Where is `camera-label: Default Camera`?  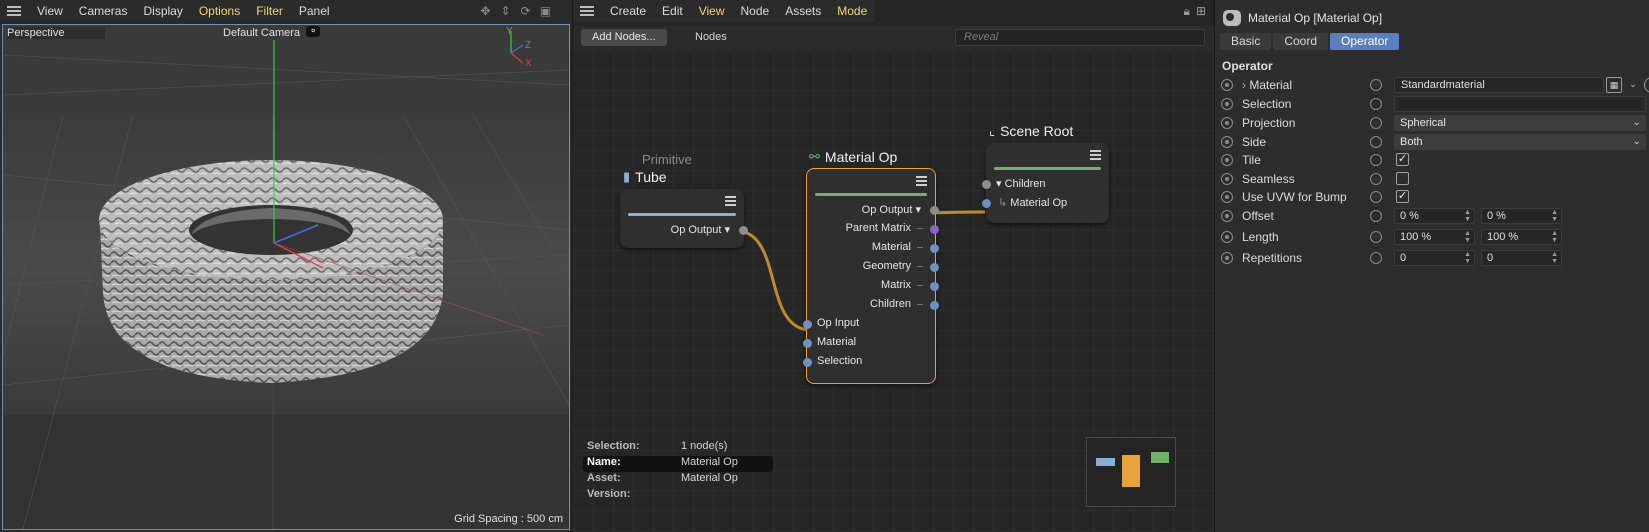 camera-label: Default Camera is located at coordinates (261, 33).